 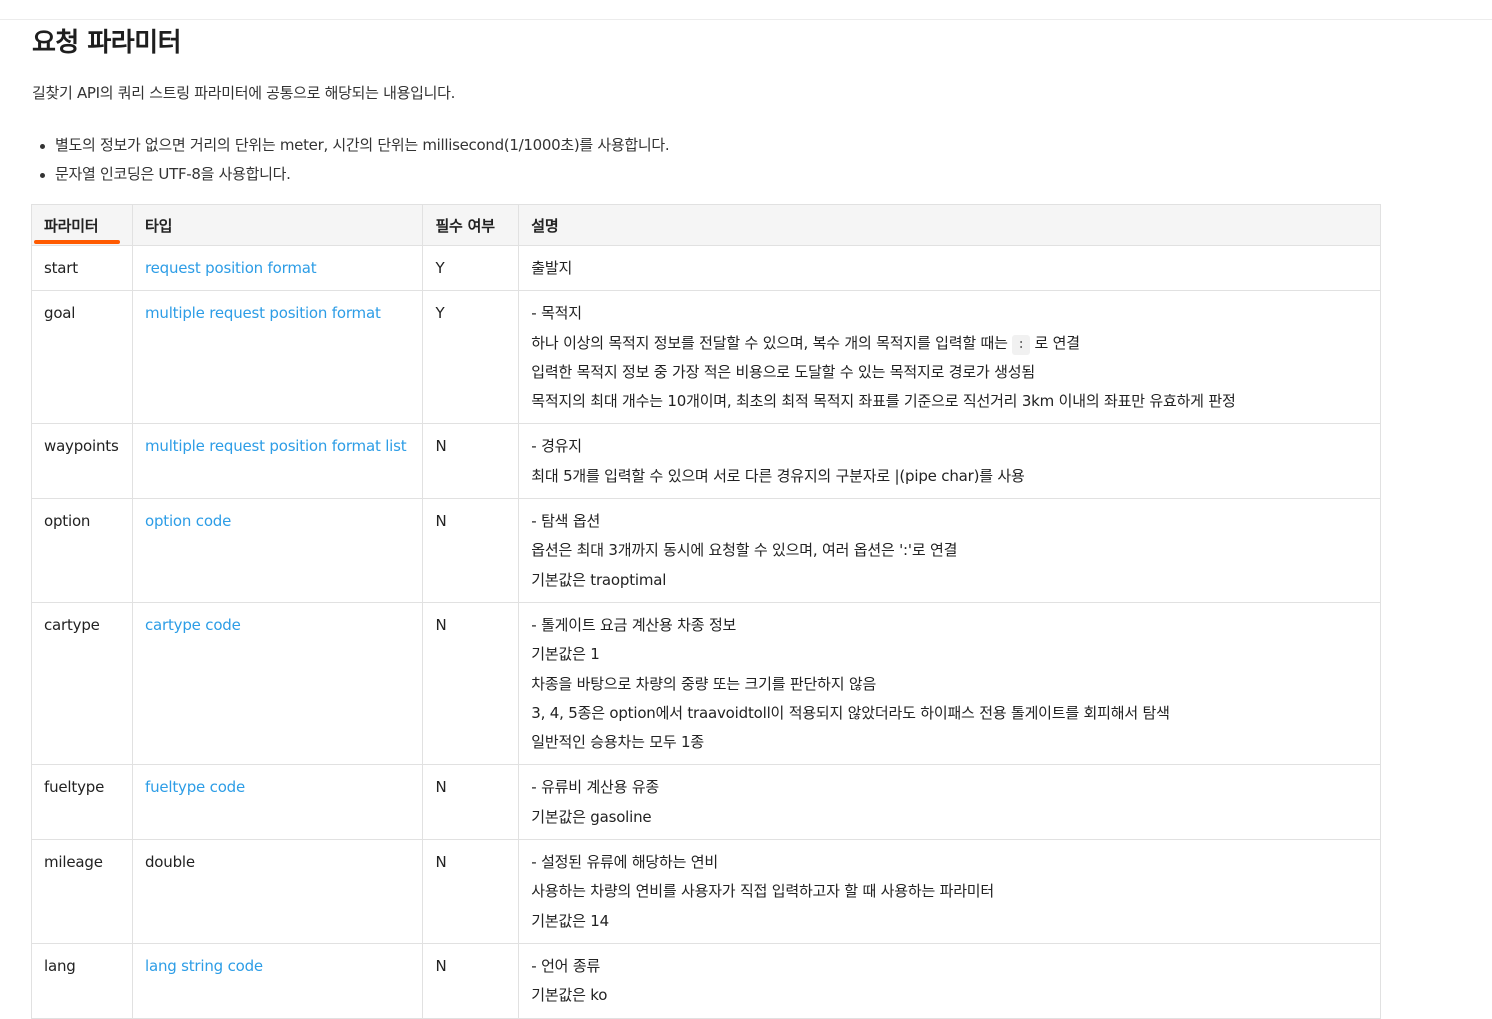 What do you see at coordinates (169, 862) in the screenshot?
I see `param-type: double` at bounding box center [169, 862].